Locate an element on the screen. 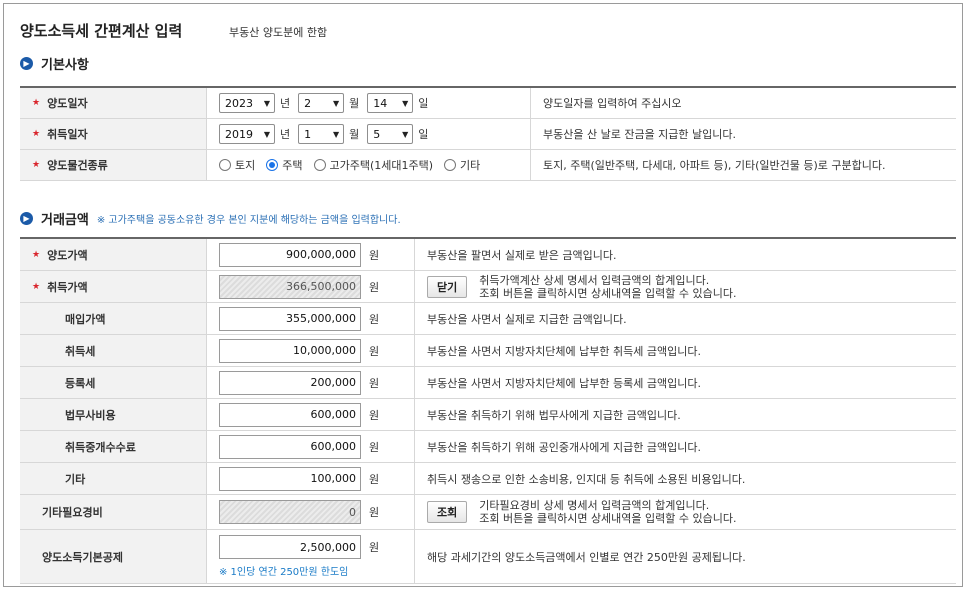 Image resolution: width=966 pixels, height=590 pixels. amount-cell: 366,500,000 원 is located at coordinates (310, 286).